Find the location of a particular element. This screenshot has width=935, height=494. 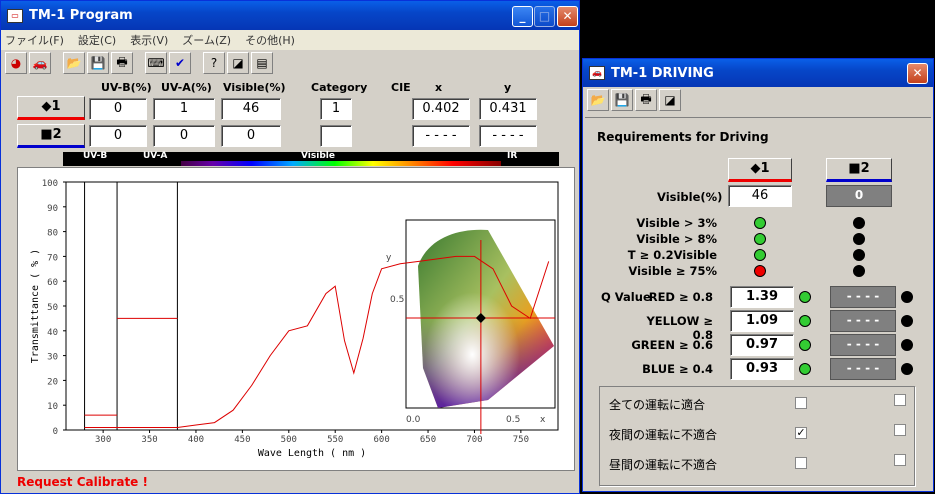

uvb-header: UV-B(%) is located at coordinates (126, 87).